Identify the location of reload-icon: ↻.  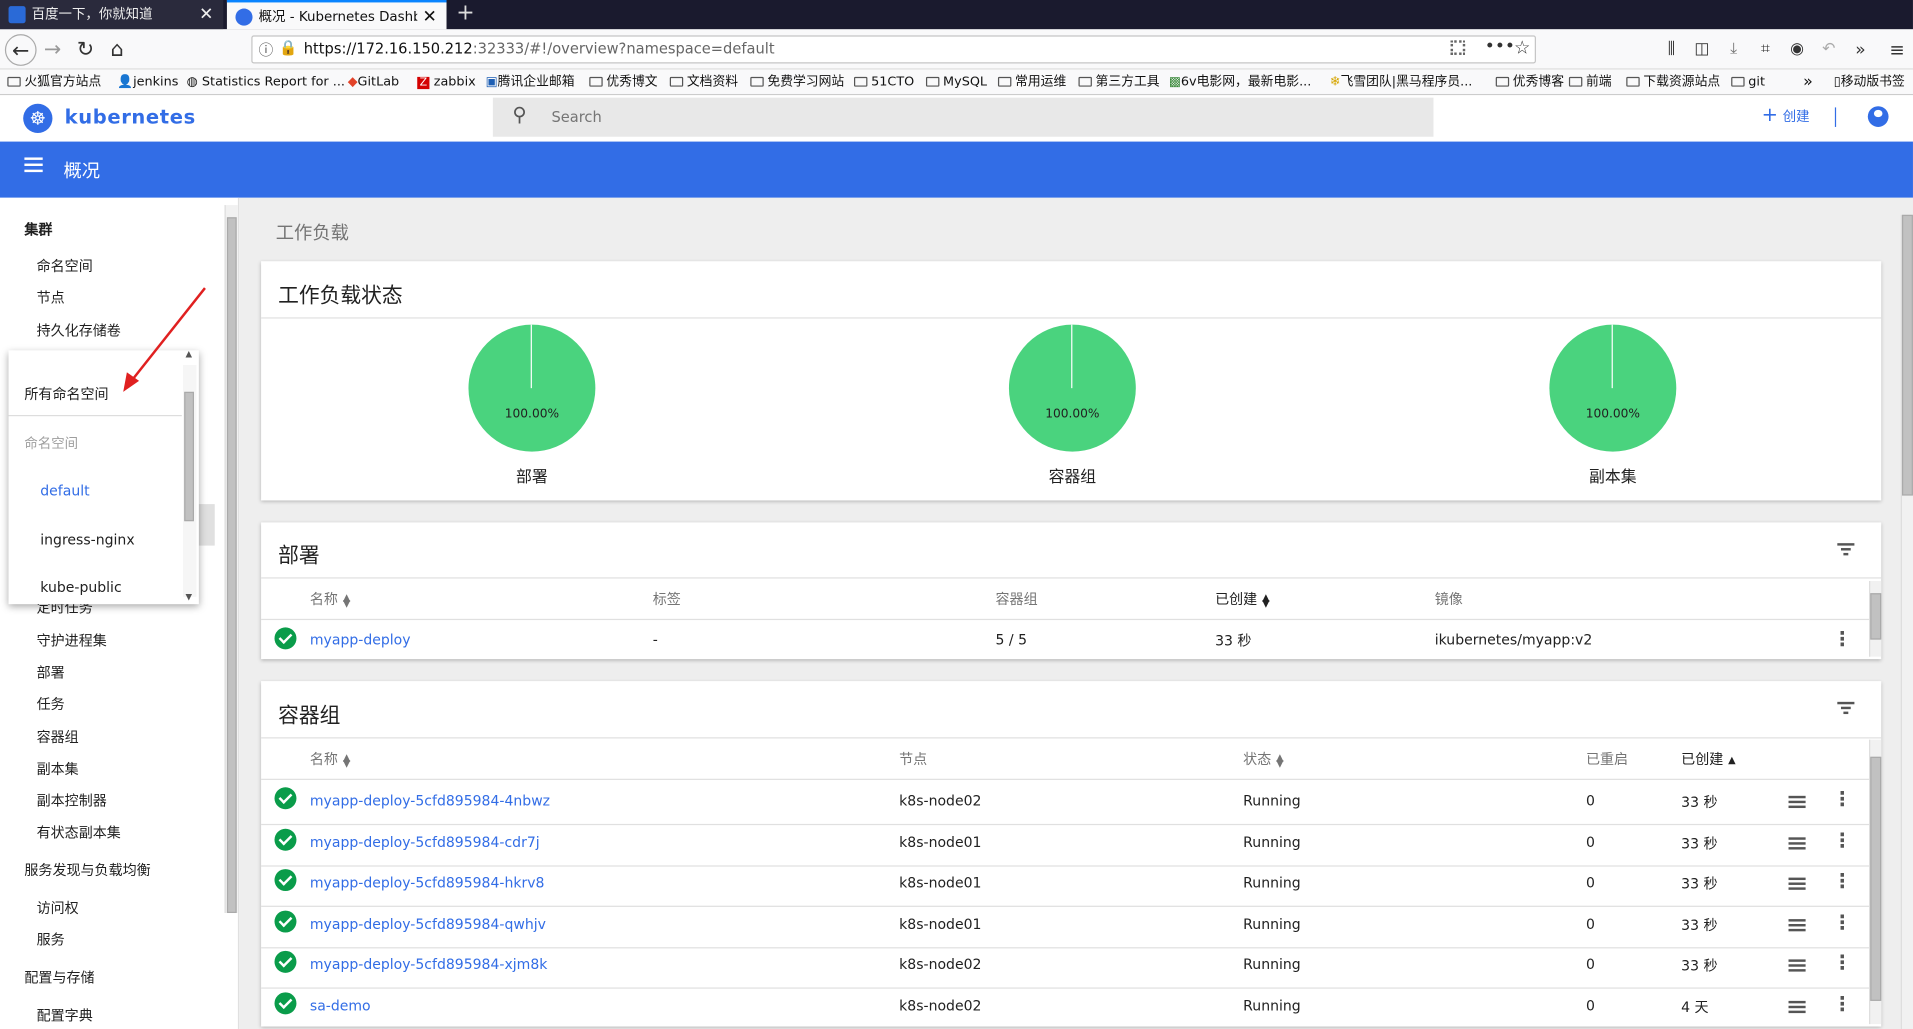
(86, 50).